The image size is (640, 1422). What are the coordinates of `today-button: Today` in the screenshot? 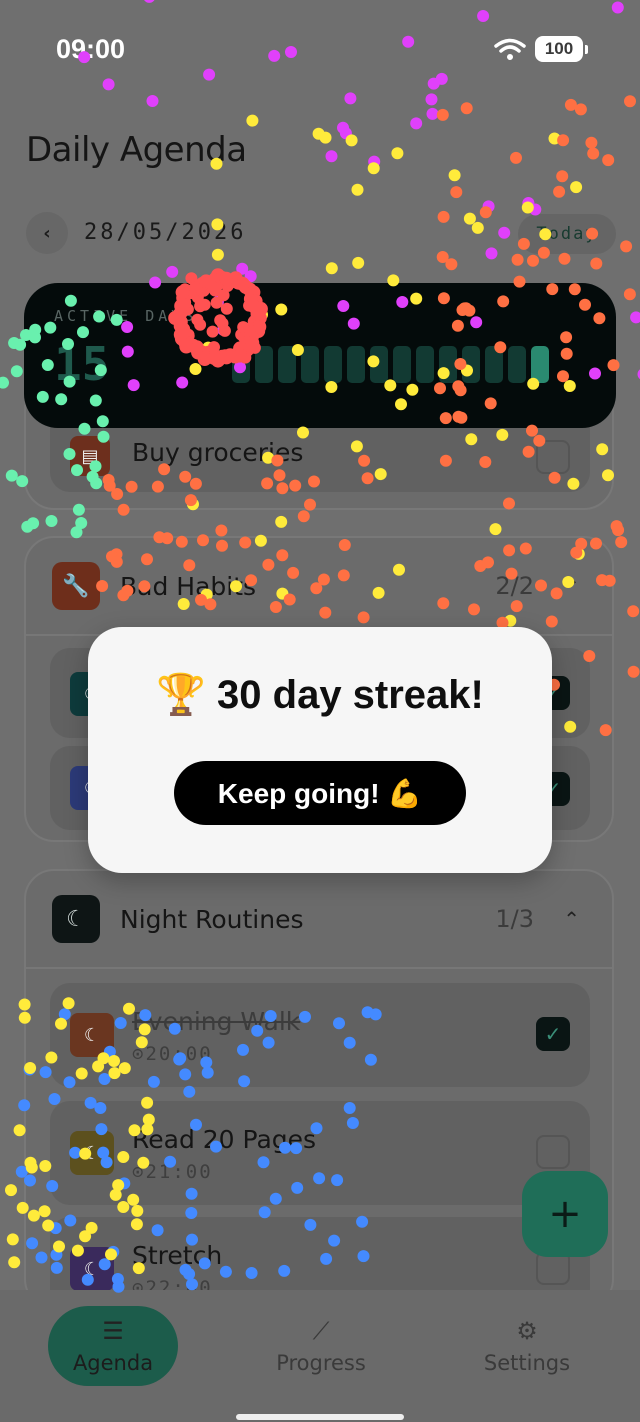 It's located at (567, 234).